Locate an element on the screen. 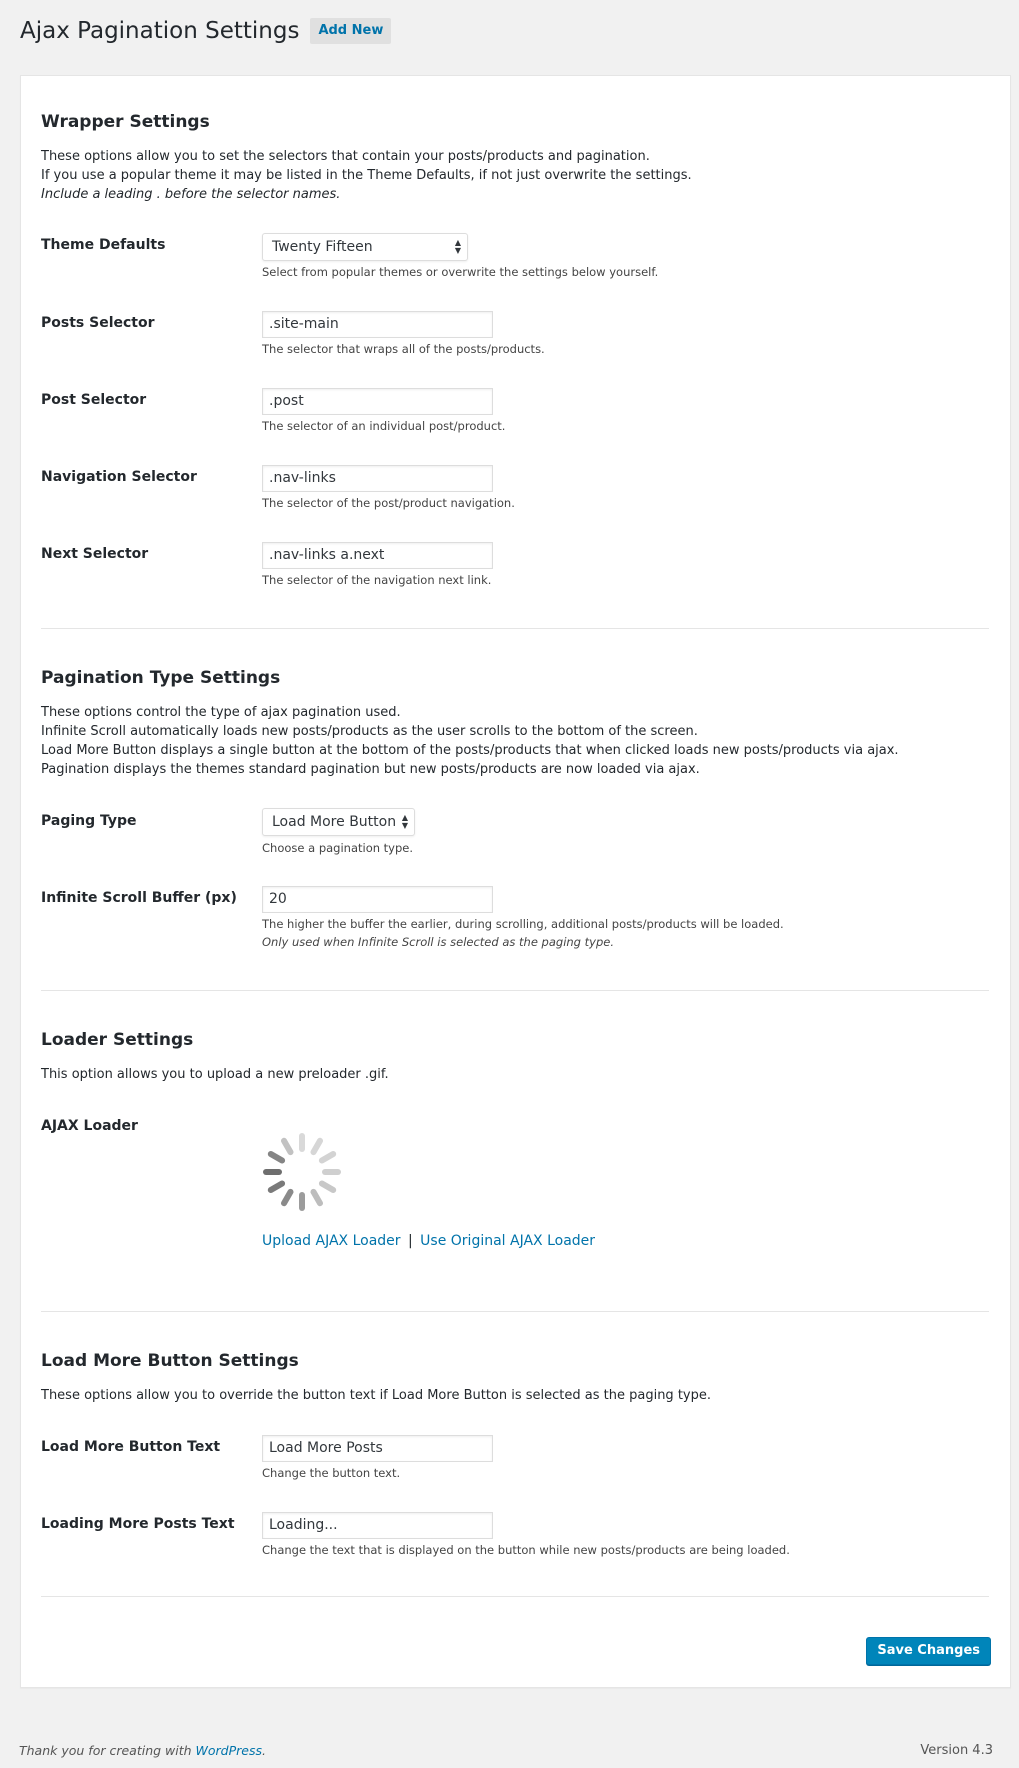 The height and width of the screenshot is (1768, 1019). page-header: Ajax Pagination Settings Add New is located at coordinates (206, 31).